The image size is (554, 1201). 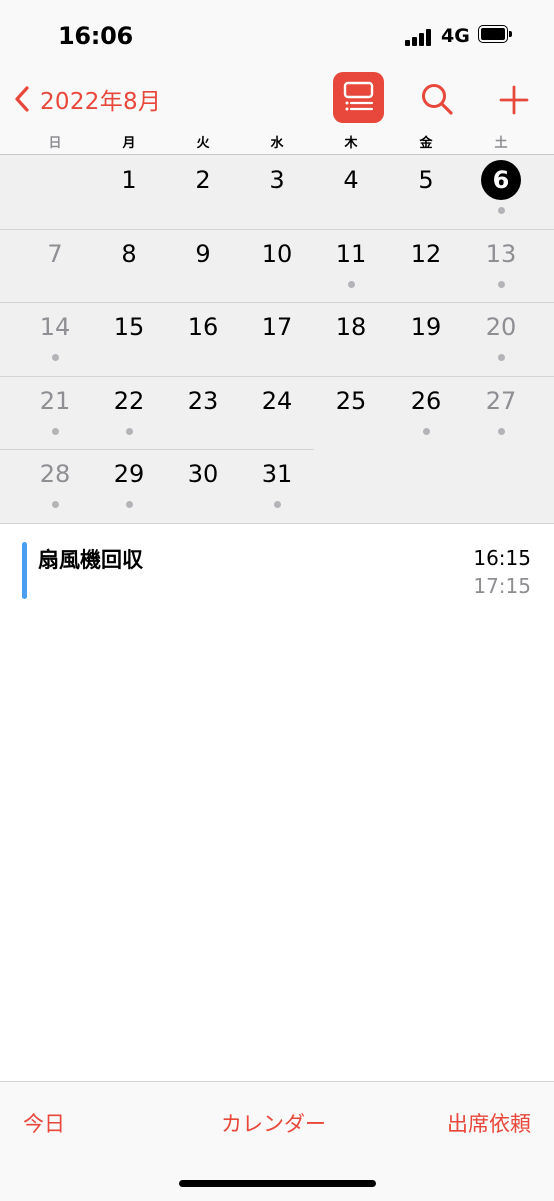 I want to click on day-cell-24: 24, so click(x=277, y=412).